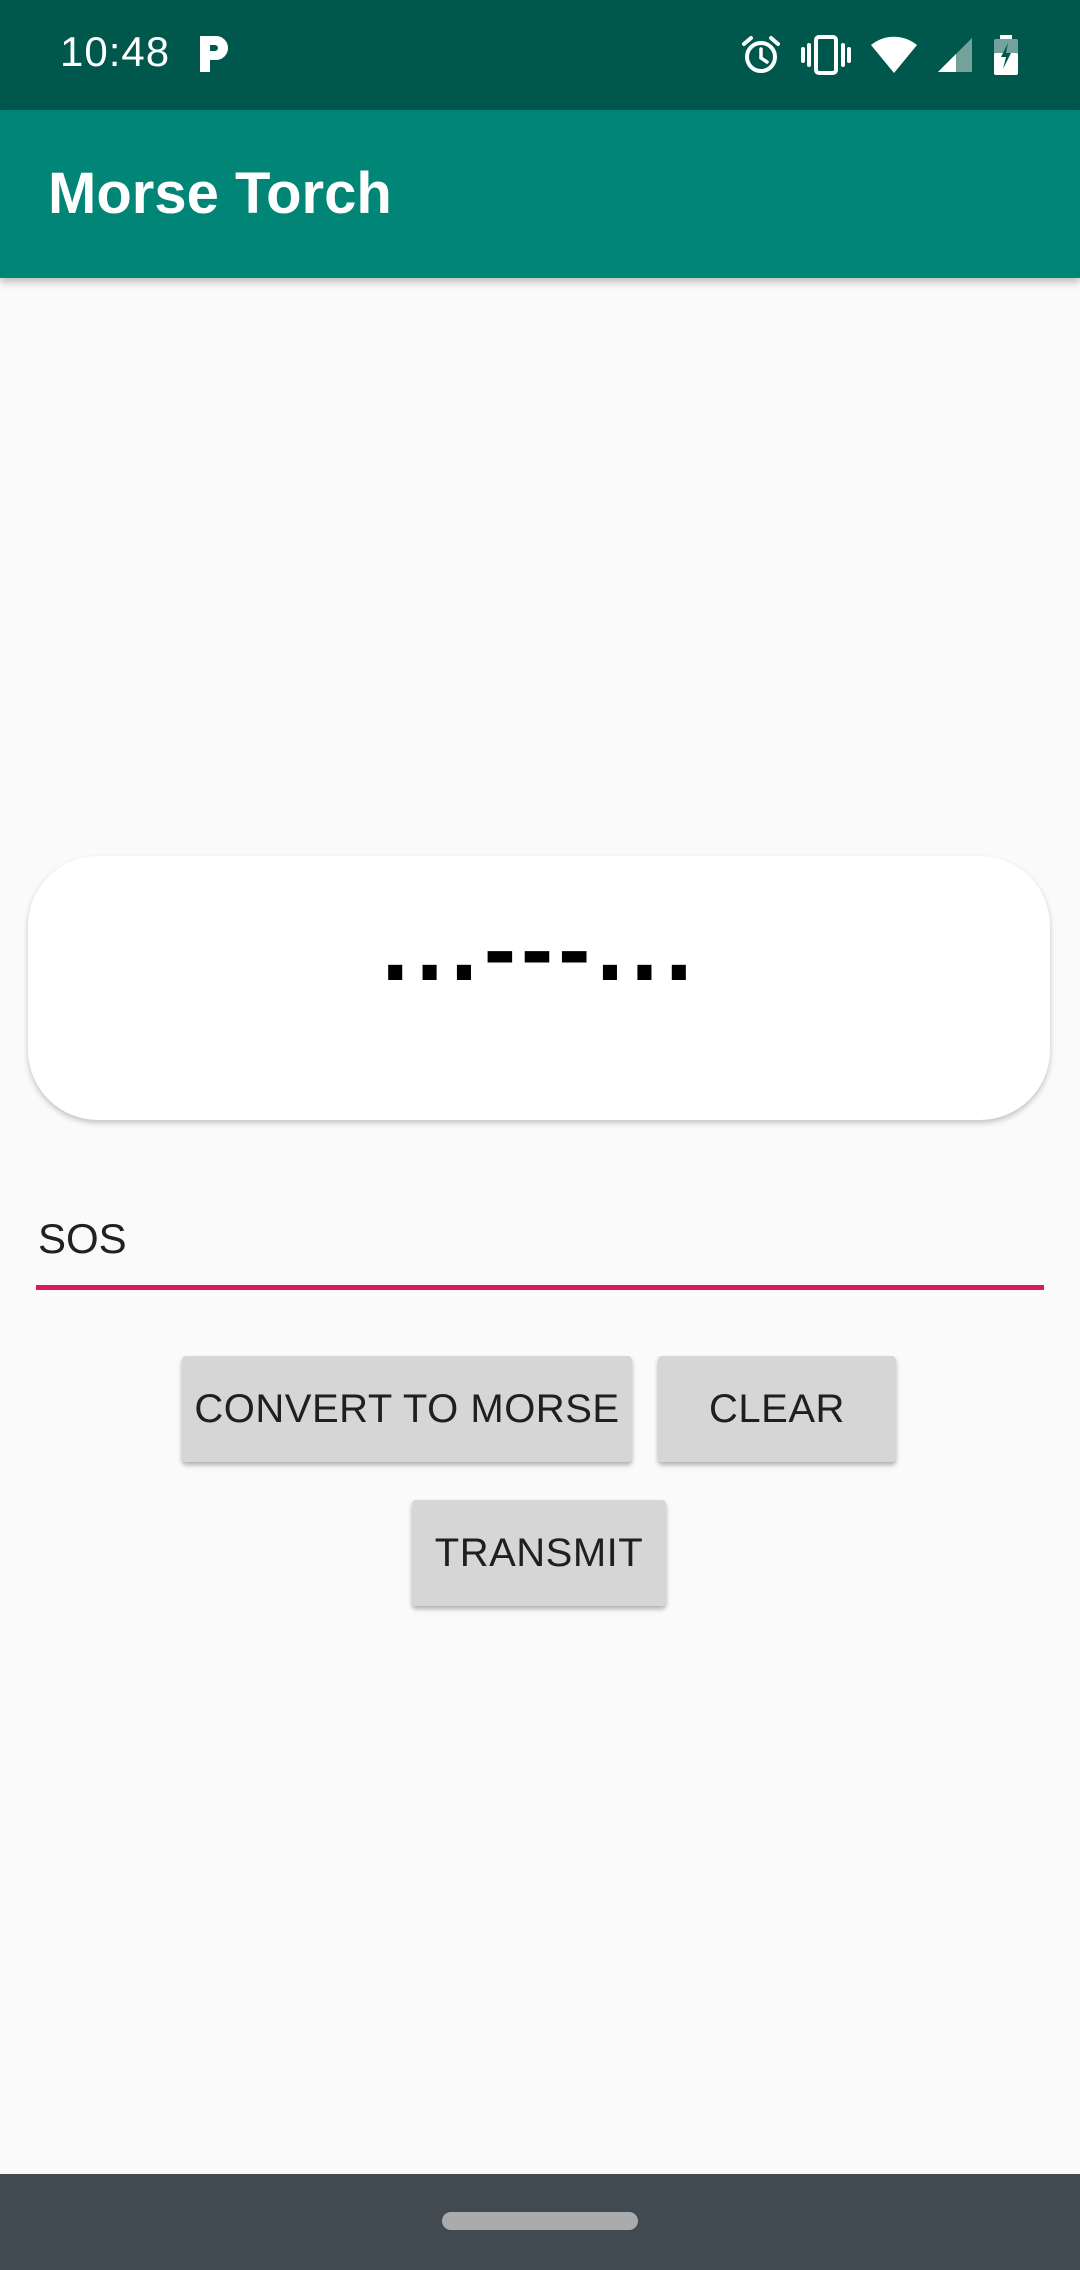 Image resolution: width=1080 pixels, height=2270 pixels. I want to click on battery-icon, so click(1006, 55).